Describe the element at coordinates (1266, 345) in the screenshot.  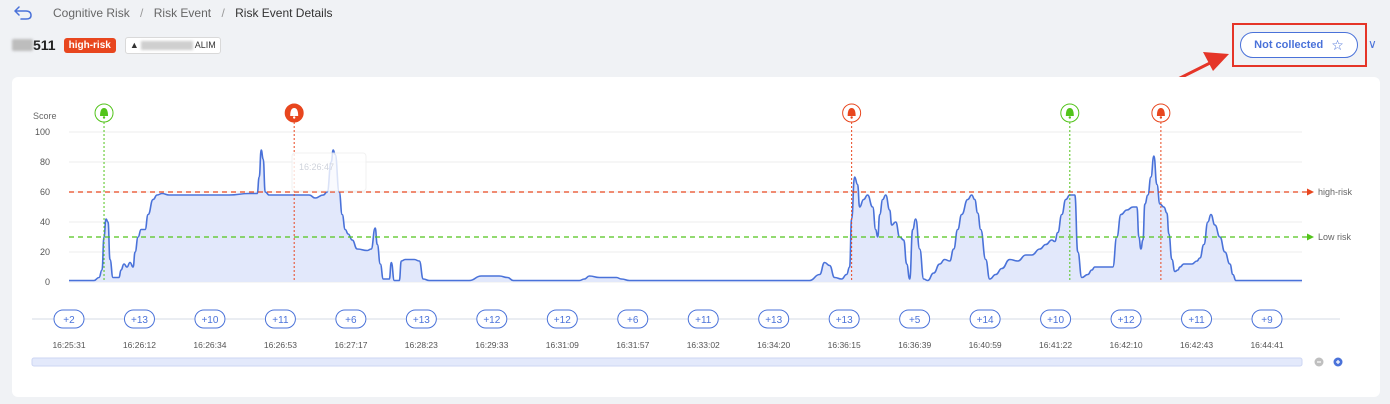
I see `timeline-time-label: 16:44:41` at that location.